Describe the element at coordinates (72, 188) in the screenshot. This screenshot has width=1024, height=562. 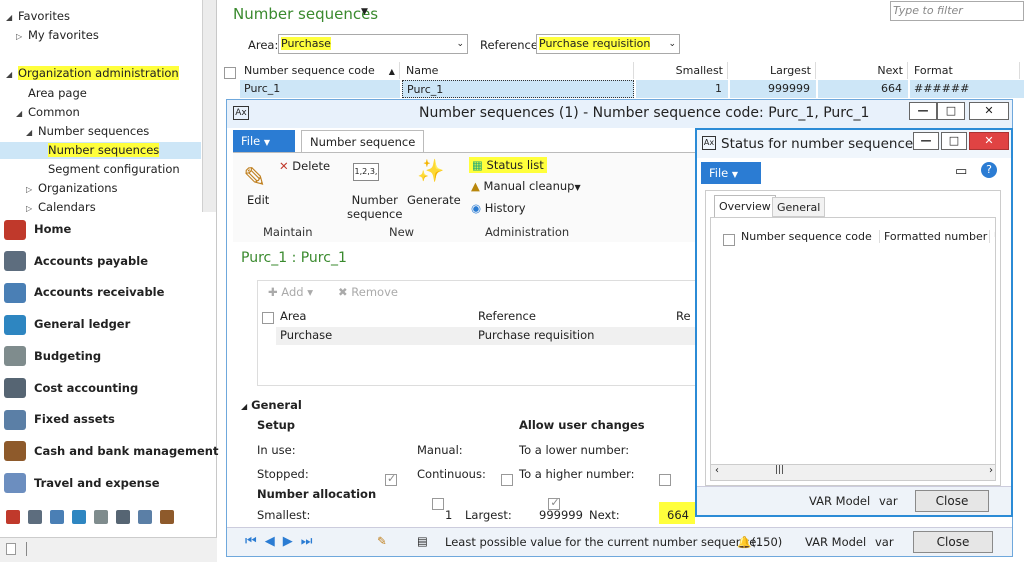
I see `tree-item: ▷ Organizations` at that location.